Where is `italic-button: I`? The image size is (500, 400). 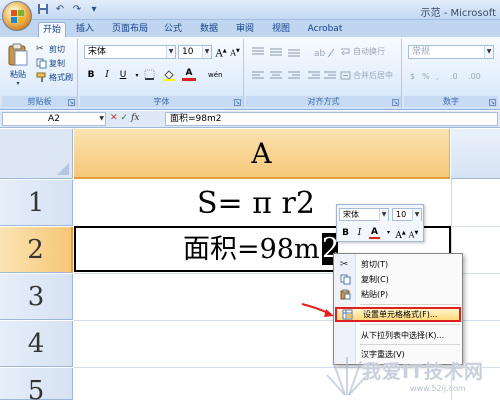 italic-button: I is located at coordinates (107, 75).